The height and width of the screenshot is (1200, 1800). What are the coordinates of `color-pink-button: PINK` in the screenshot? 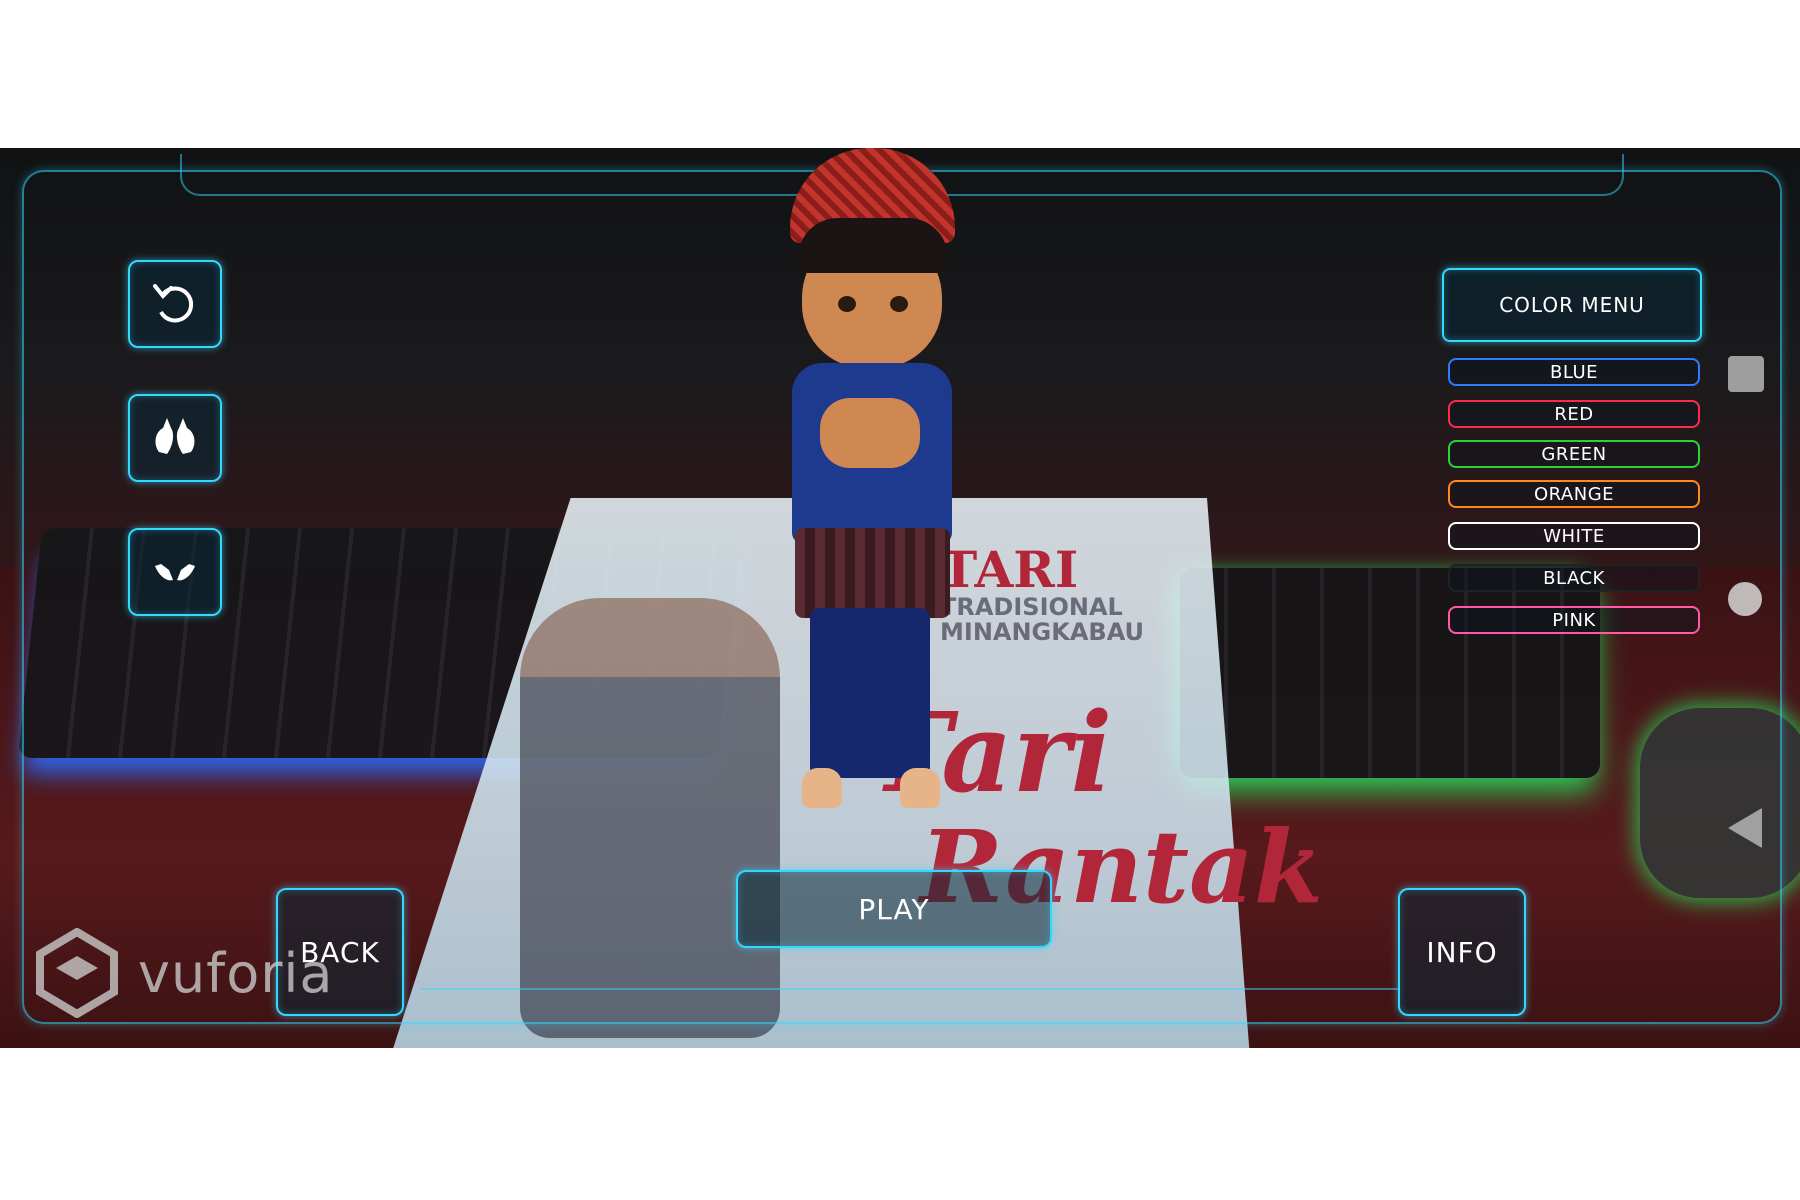 It's located at (1574, 620).